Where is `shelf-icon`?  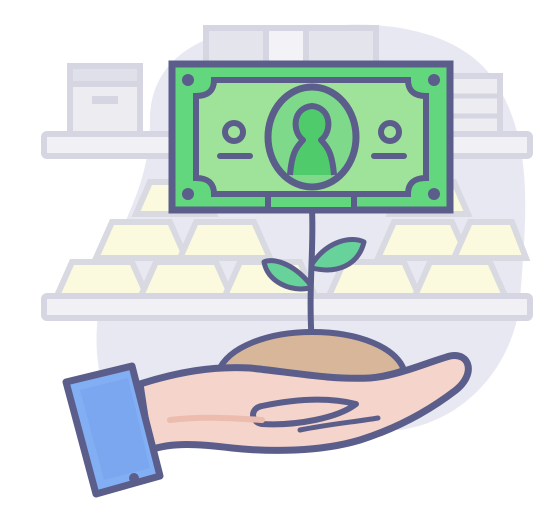 shelf-icon is located at coordinates (287, 307).